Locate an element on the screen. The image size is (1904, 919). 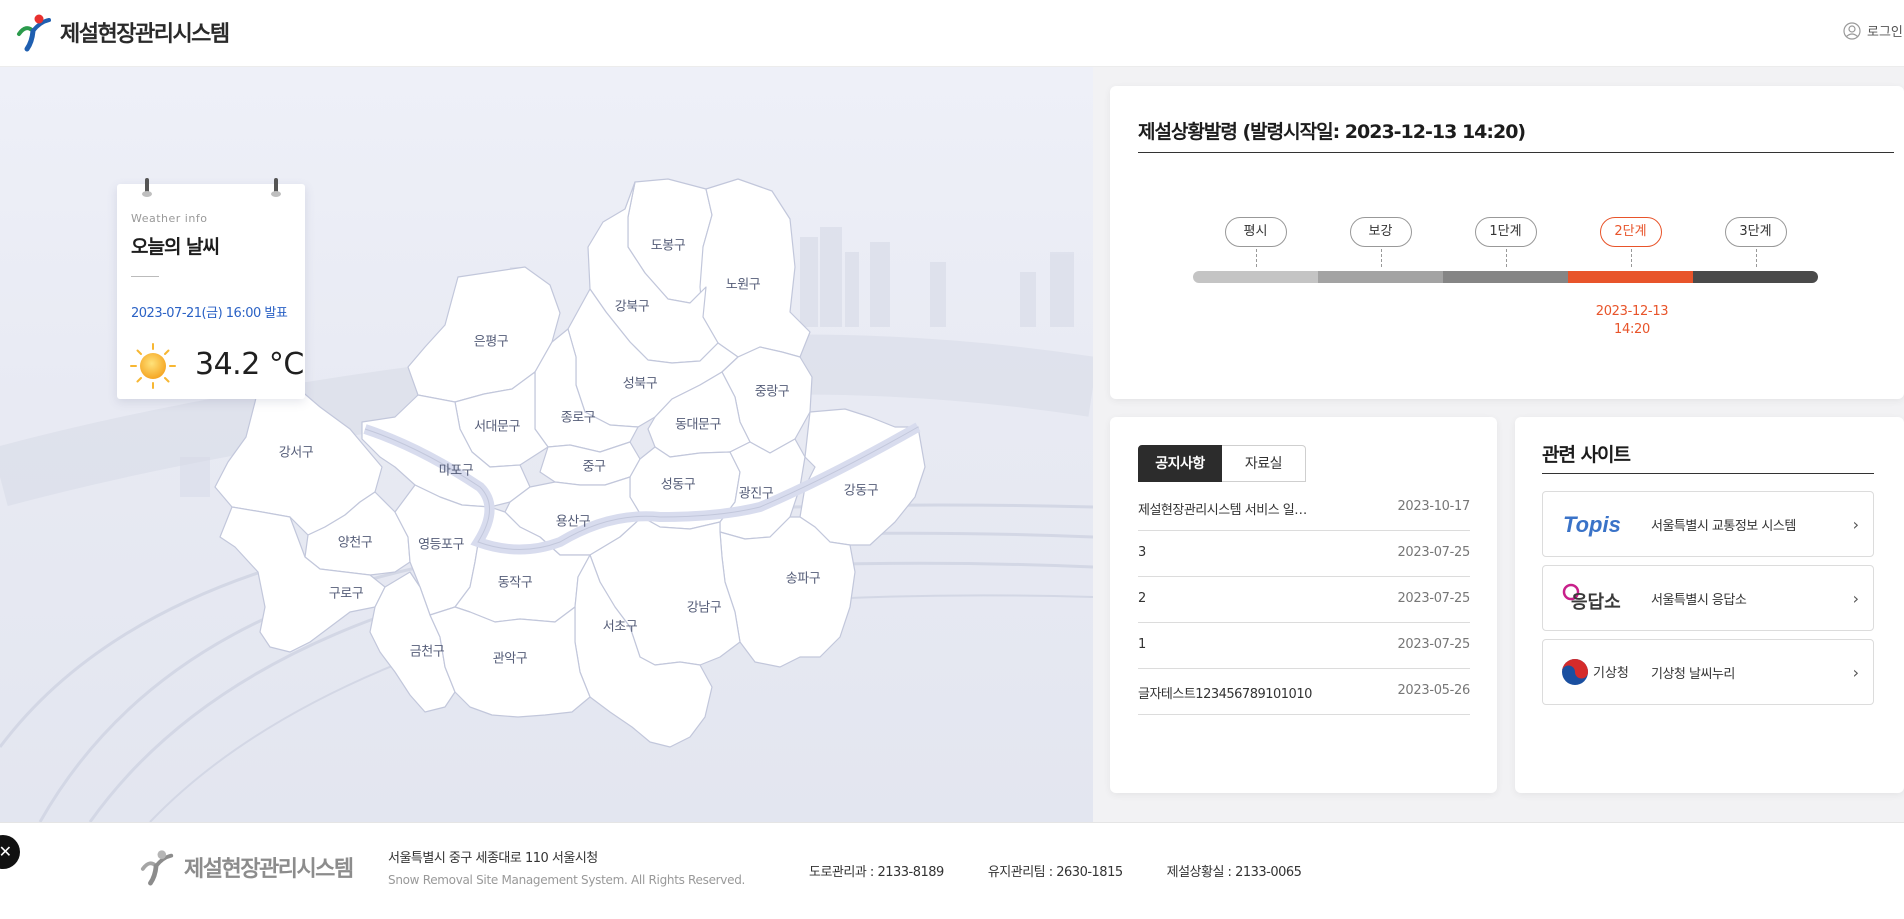
kma-logo-icon: 기상청 is located at coordinates (1595, 672).